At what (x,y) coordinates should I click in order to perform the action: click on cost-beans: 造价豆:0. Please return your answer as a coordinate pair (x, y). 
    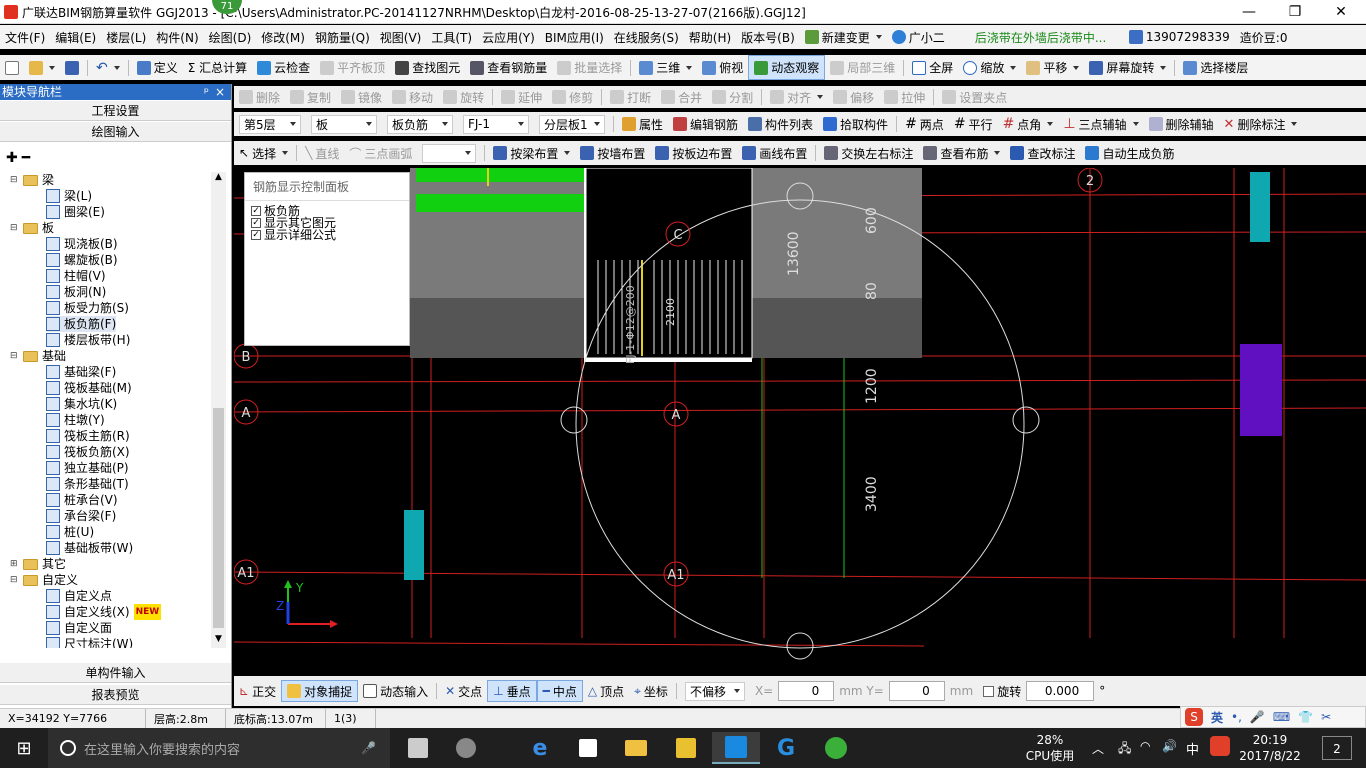
    Looking at the image, I should click on (1264, 37).